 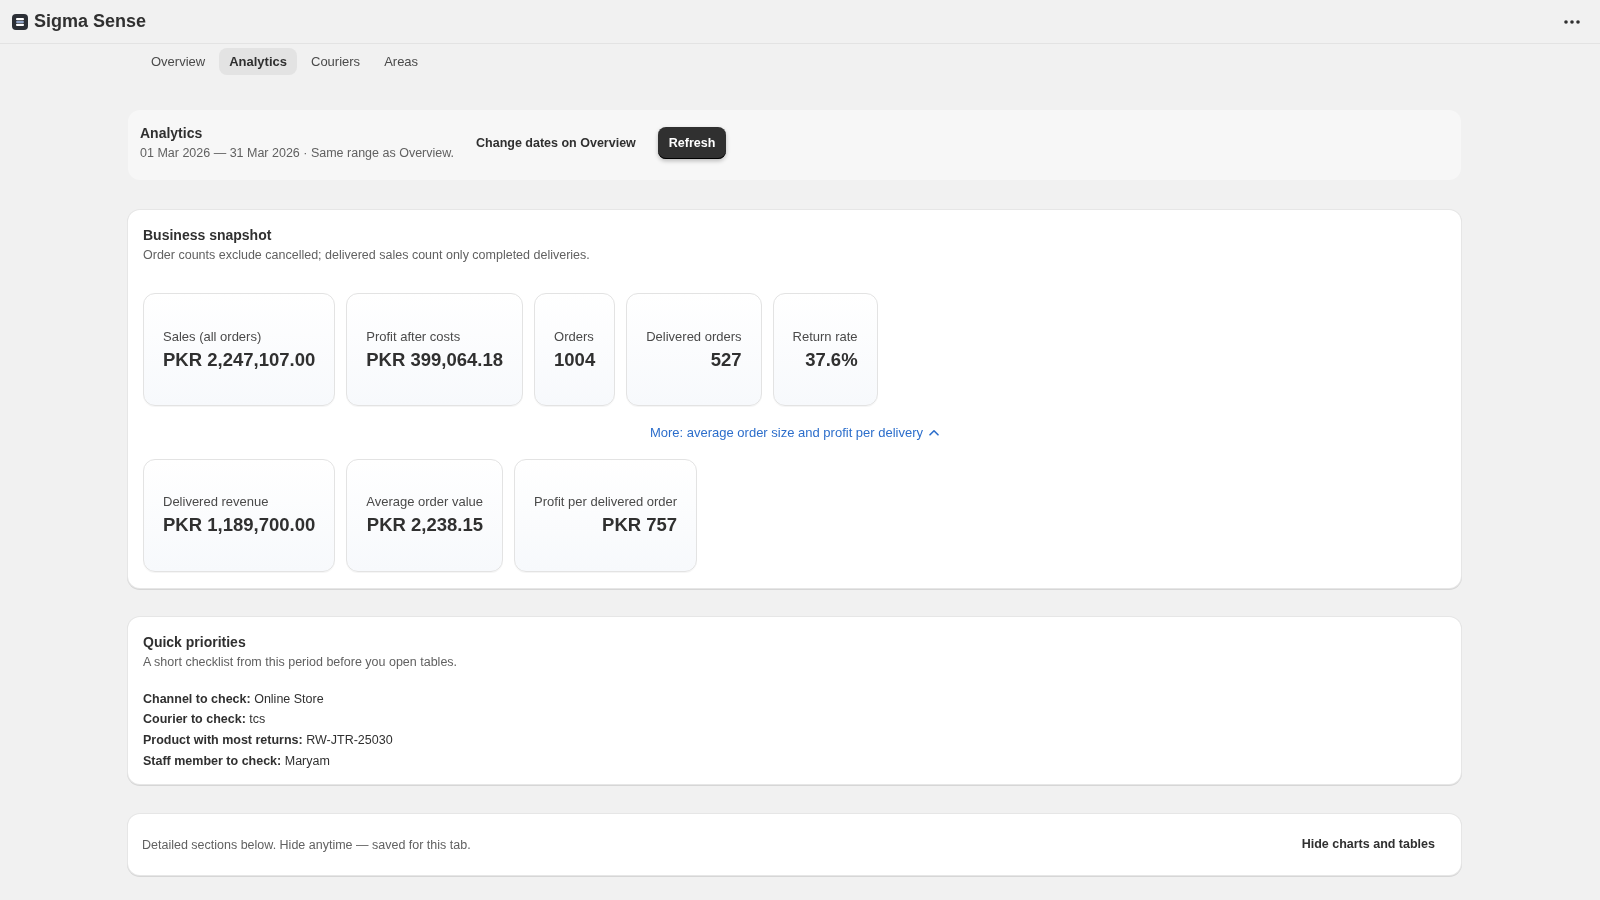 I want to click on metric-label: Return rate, so click(x=825, y=336).